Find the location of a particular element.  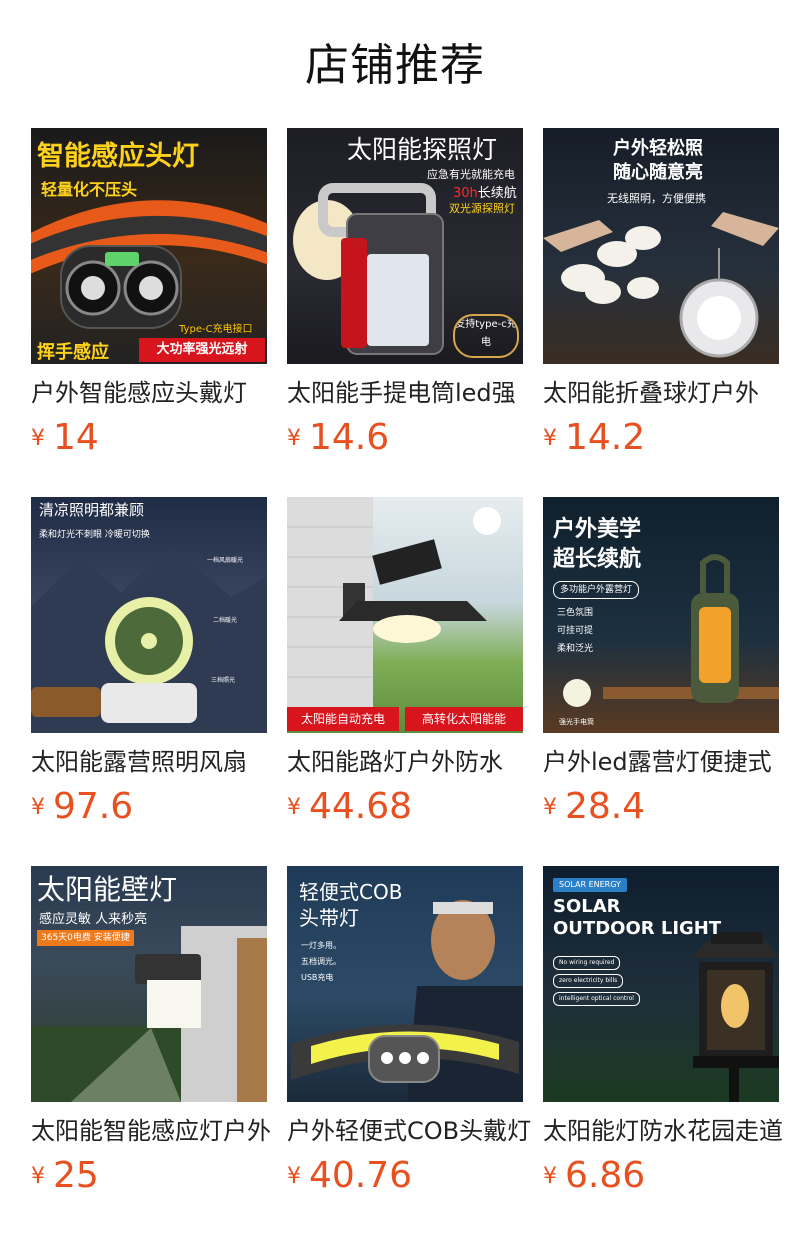

price-amount: 14.2 is located at coordinates (605, 437).